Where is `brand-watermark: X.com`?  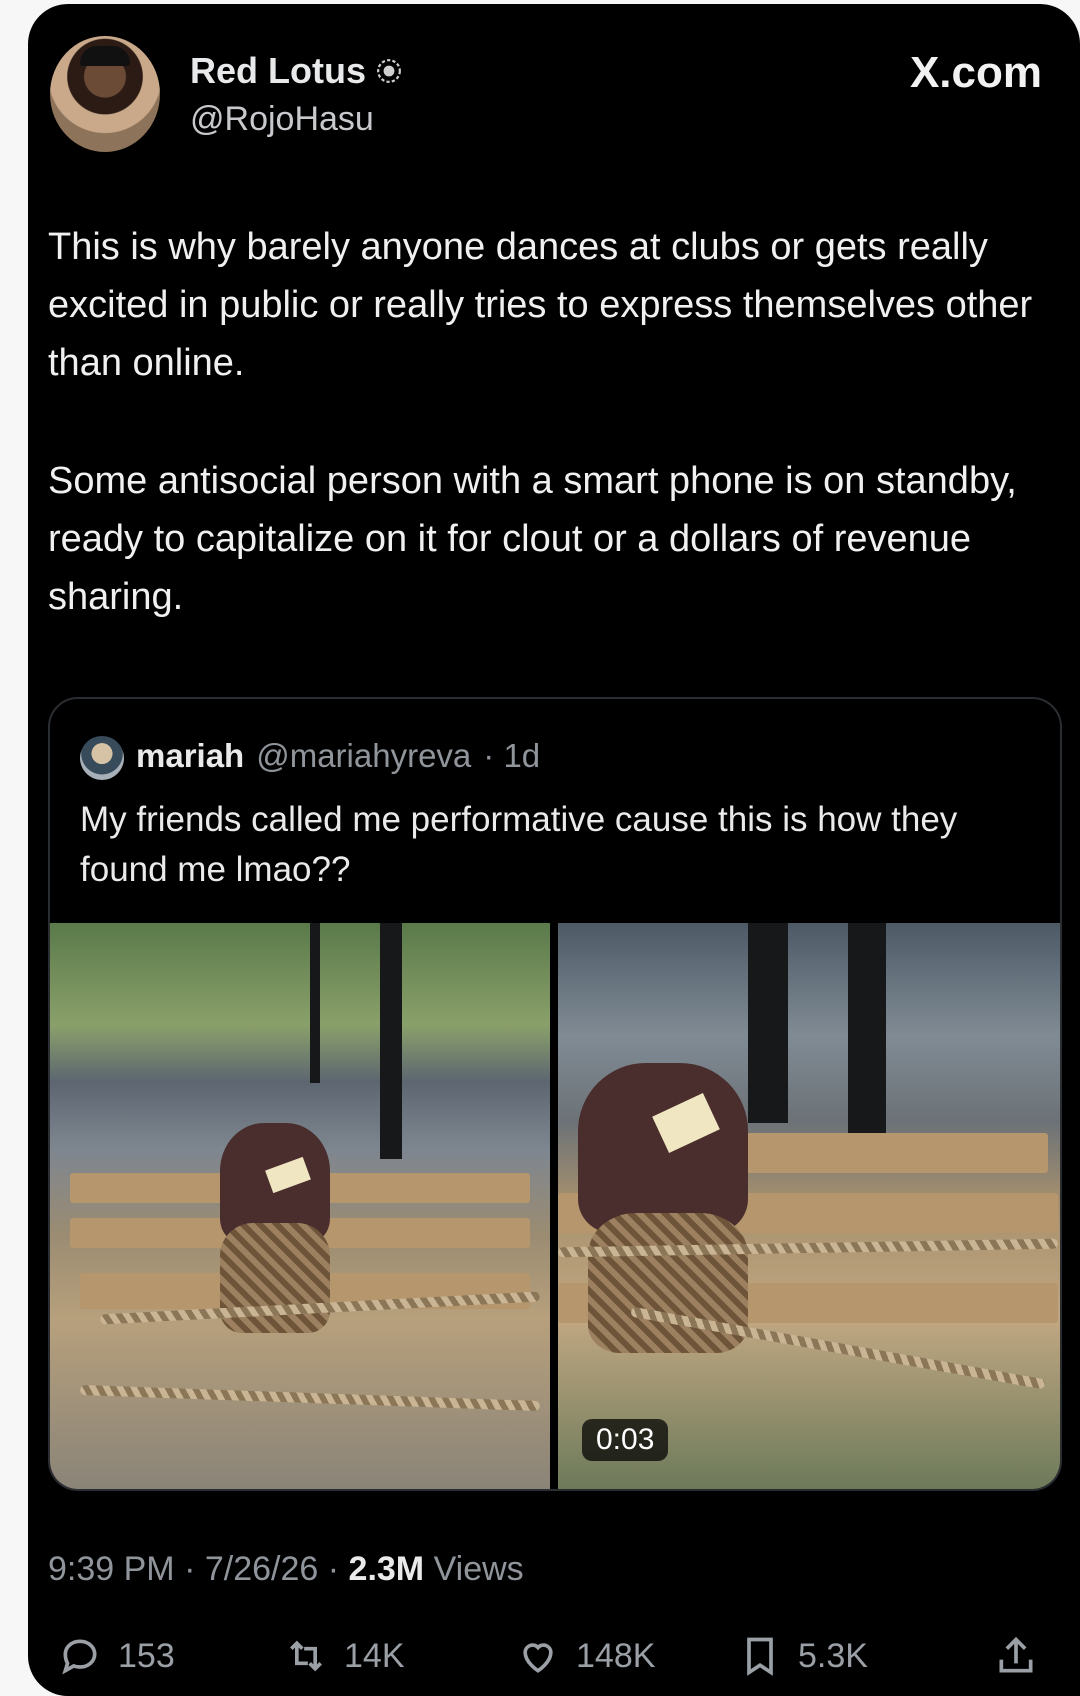
brand-watermark: X.com is located at coordinates (975, 72).